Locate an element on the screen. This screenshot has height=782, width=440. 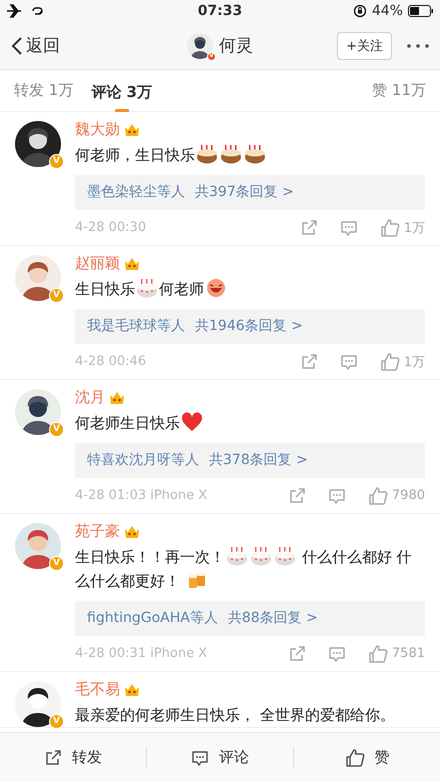
comment-text: 何老师，生日快乐 is located at coordinates (135, 155).